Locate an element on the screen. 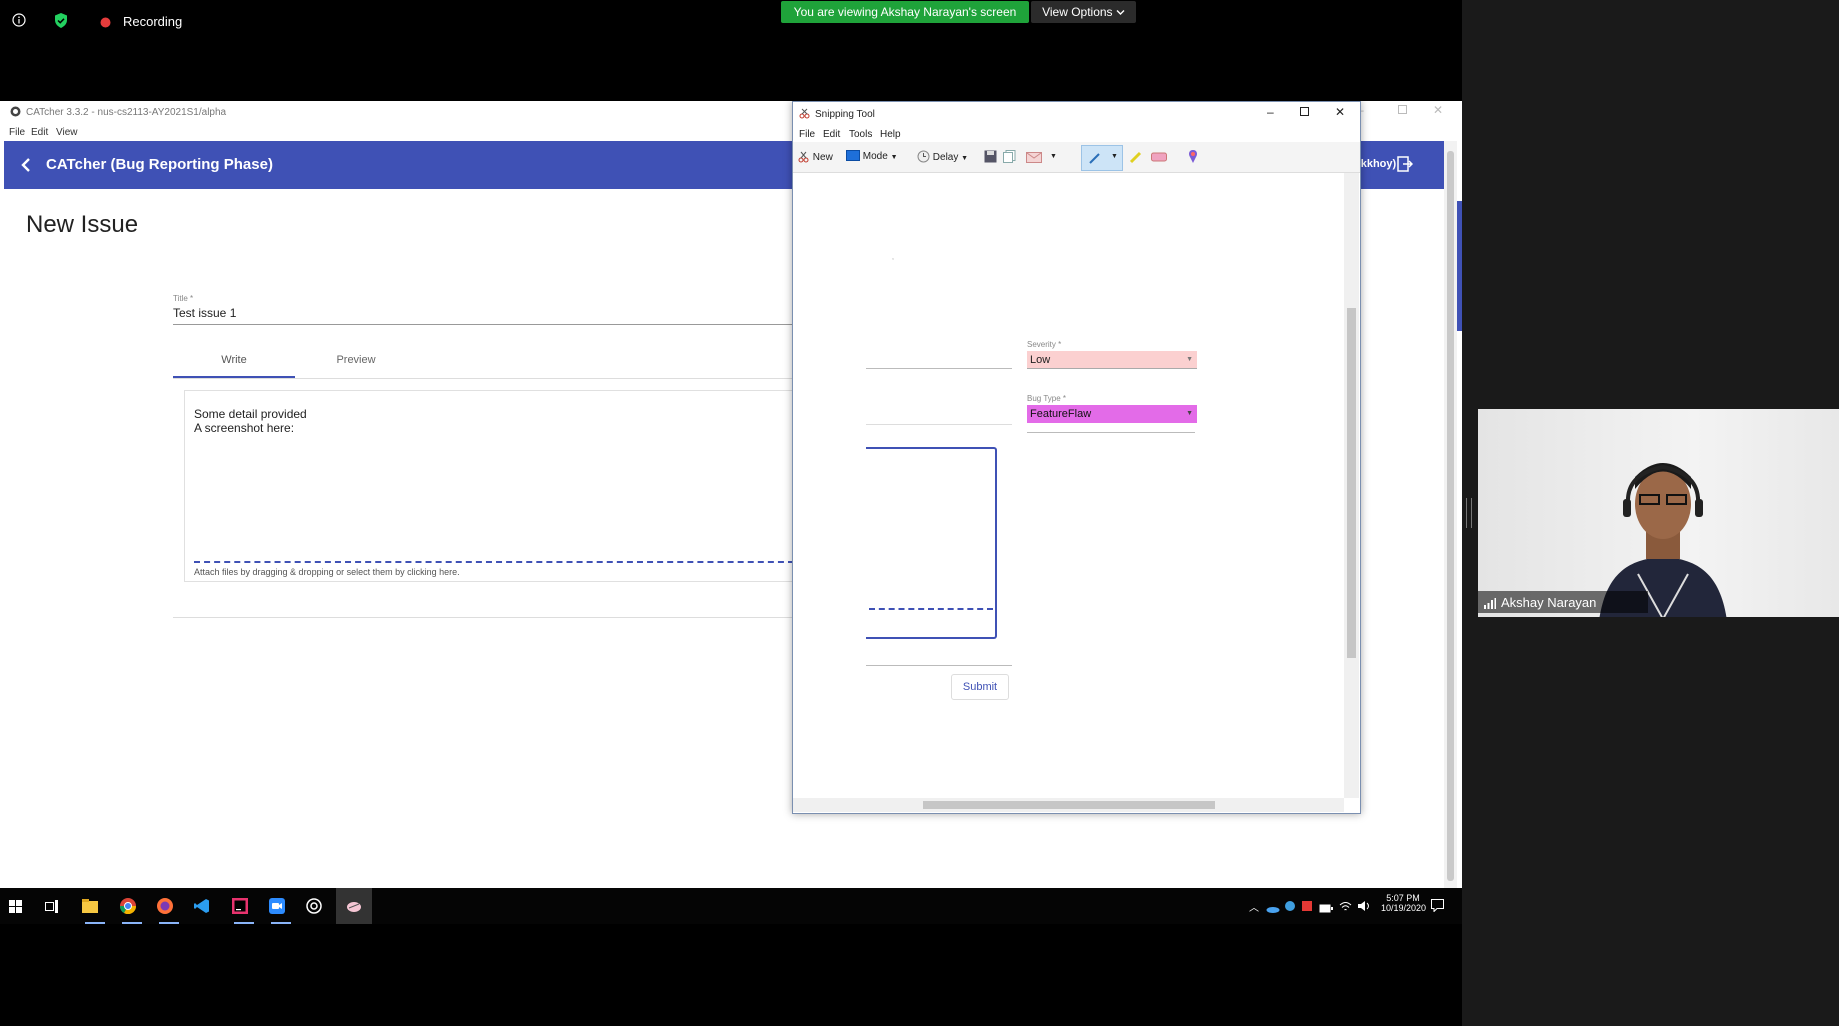 Image resolution: width=1839 pixels, height=1026 pixels. catcher-scroll-thumb is located at coordinates (1450, 516).